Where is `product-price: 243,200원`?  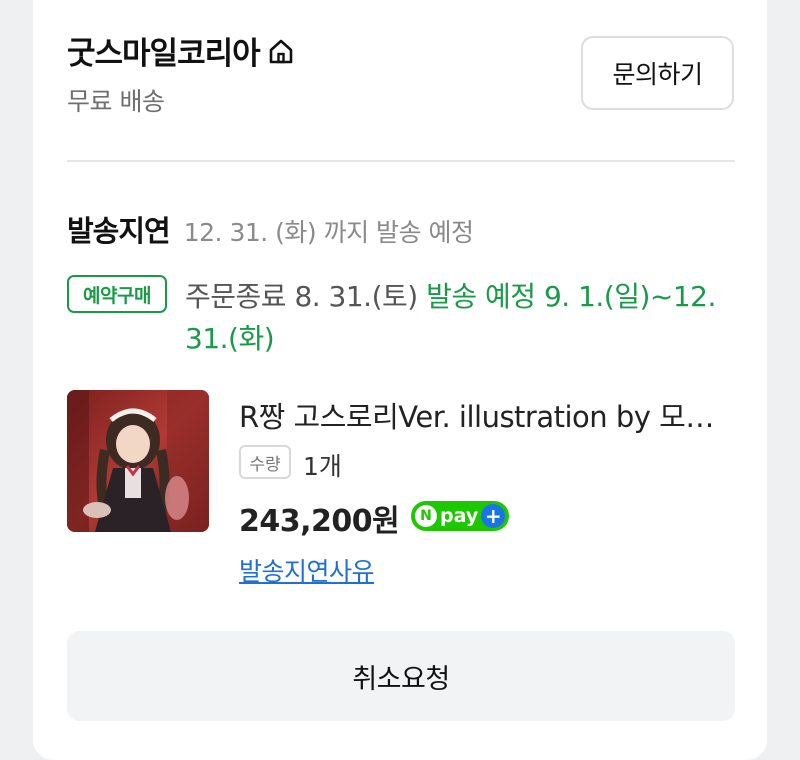 product-price: 243,200원 is located at coordinates (319, 521).